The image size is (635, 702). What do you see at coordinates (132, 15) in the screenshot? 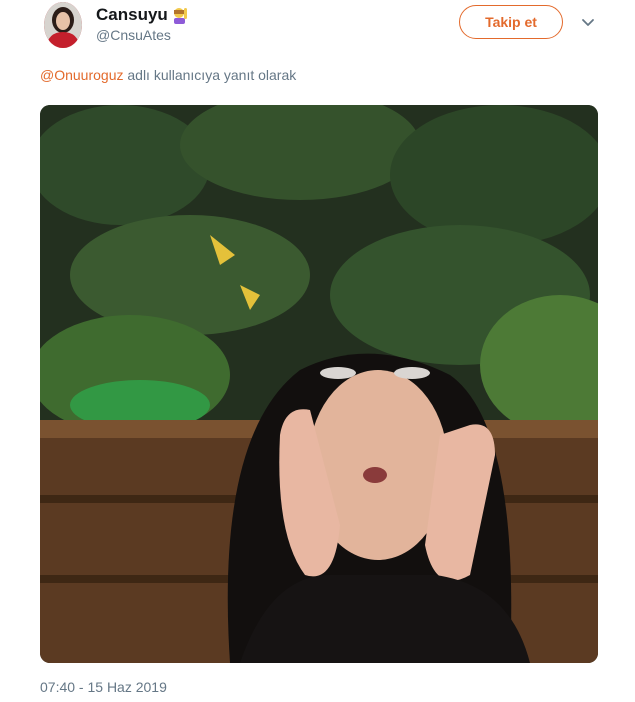
I see `display-name: Cansuyu` at bounding box center [132, 15].